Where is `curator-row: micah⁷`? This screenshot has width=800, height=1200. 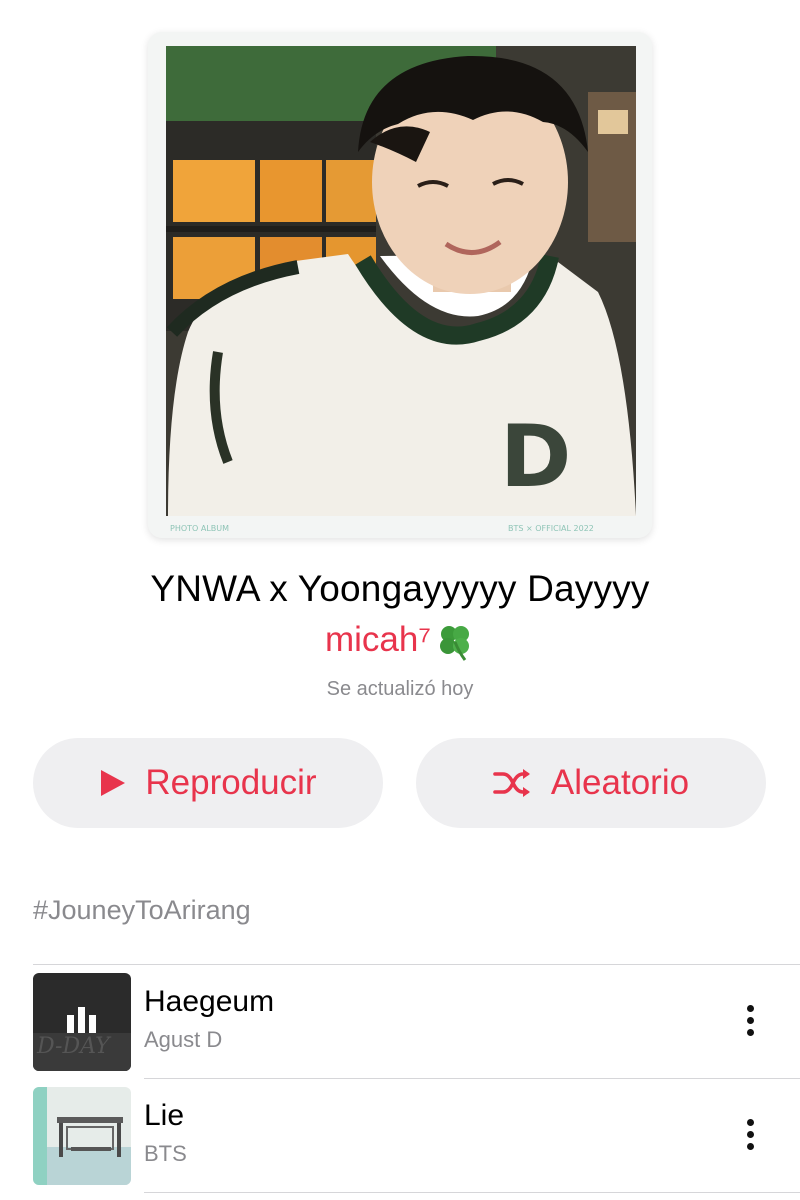
curator-row: micah⁷ is located at coordinates (400, 640).